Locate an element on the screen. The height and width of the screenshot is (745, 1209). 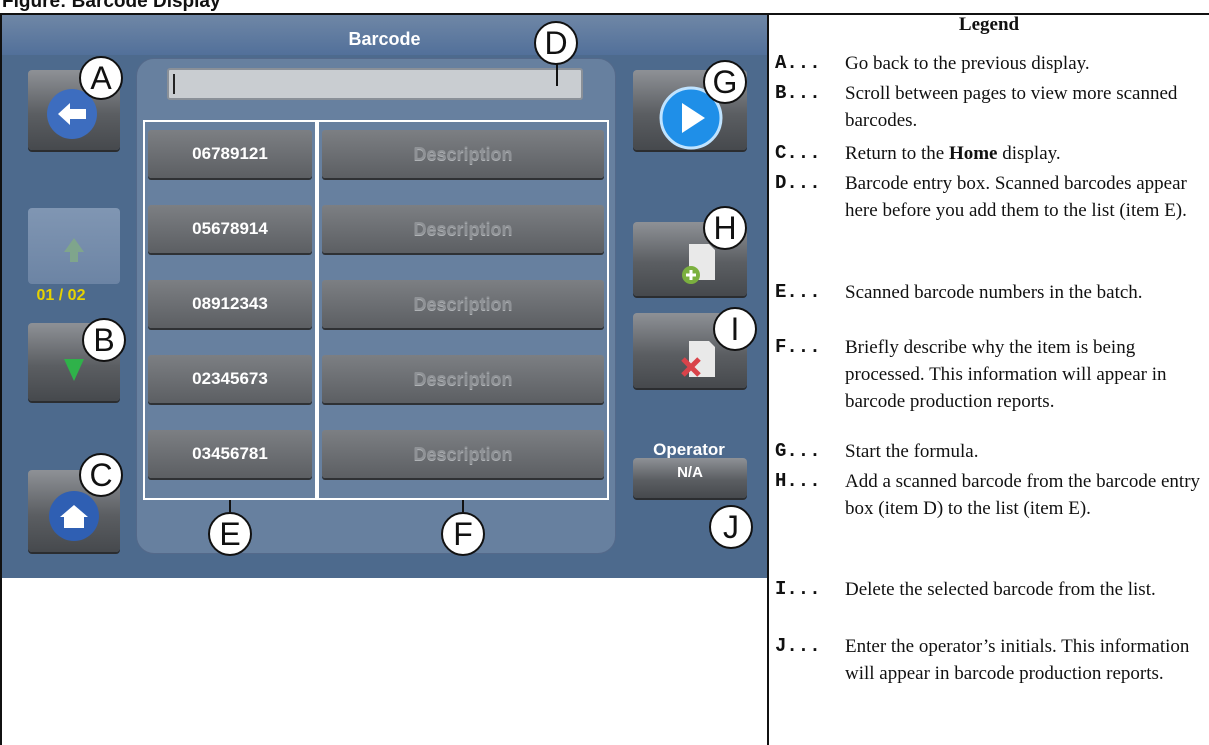
legend-text: Go back to the previous display. is located at coordinates (967, 63).